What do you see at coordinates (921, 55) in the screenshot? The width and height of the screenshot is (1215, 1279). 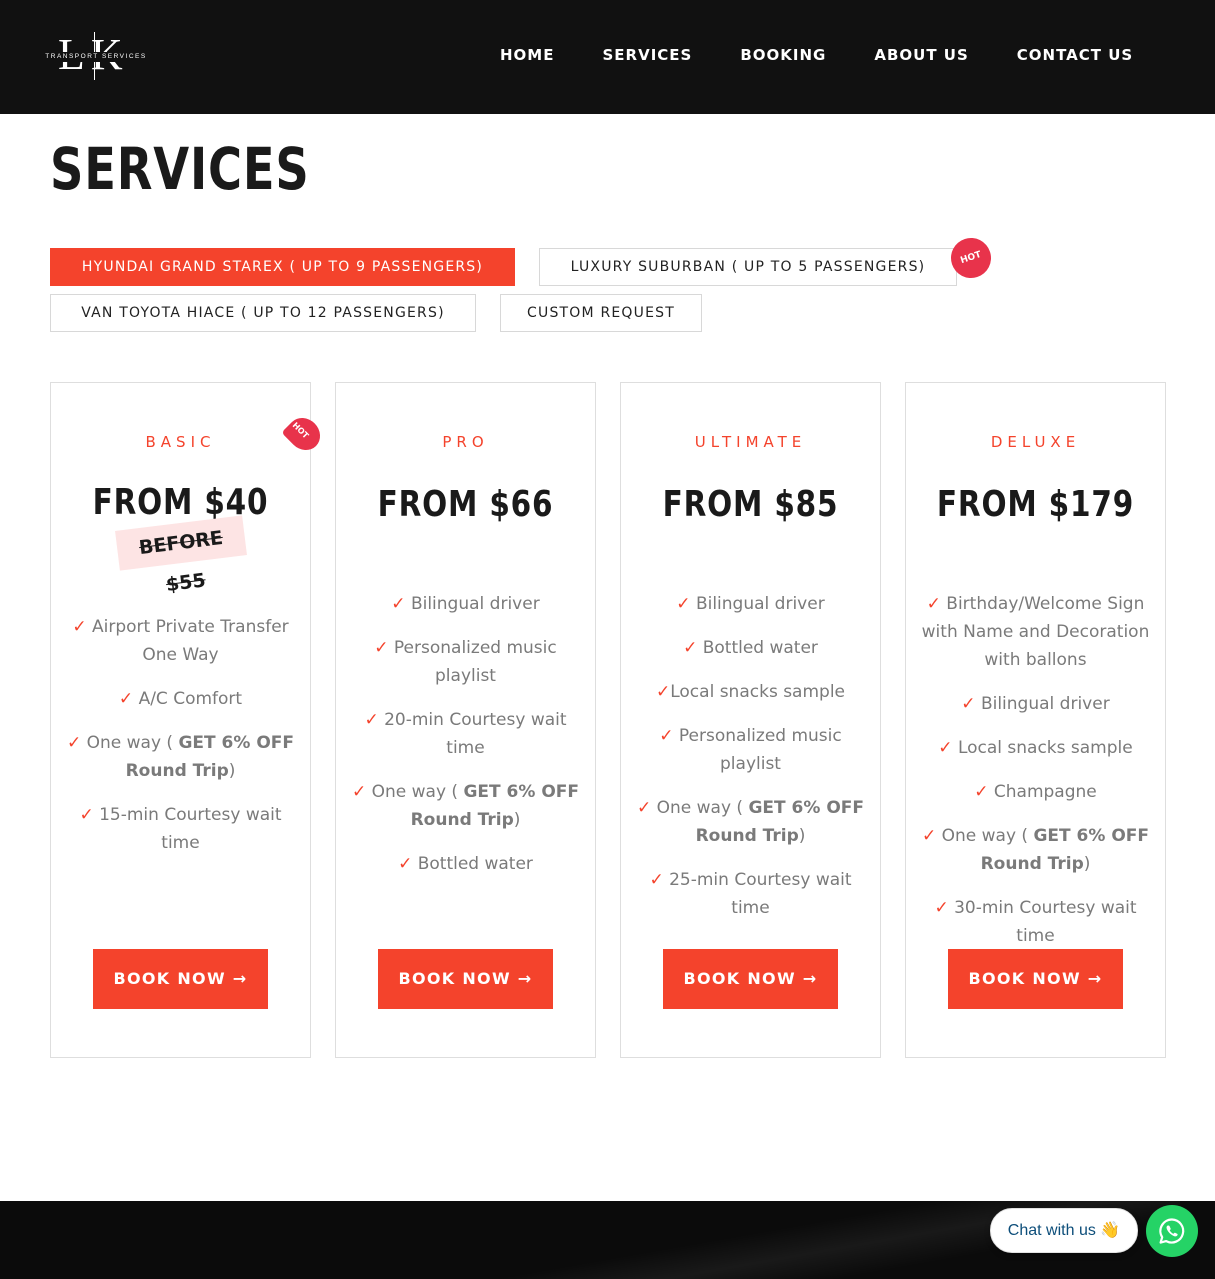 I see `nav-about-us: ABOUT US` at bounding box center [921, 55].